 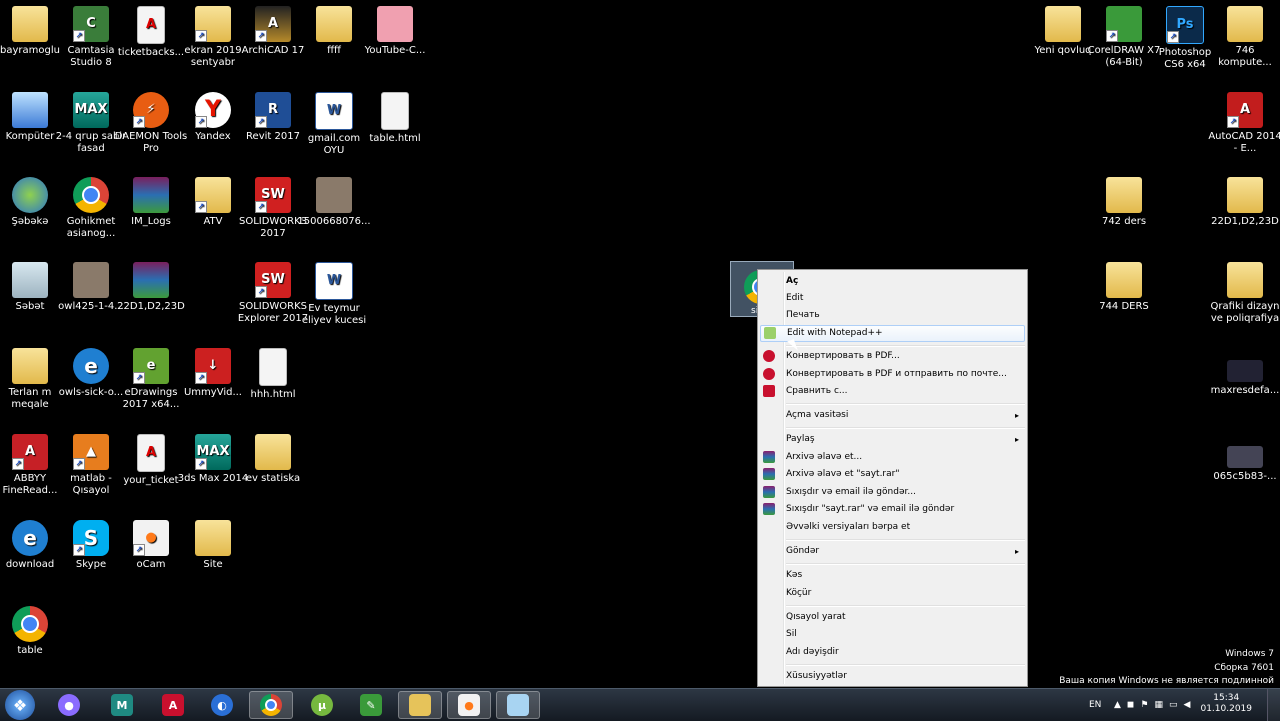 I want to click on menu-item-properties: Xüsusiyyətlər, so click(x=892, y=676).